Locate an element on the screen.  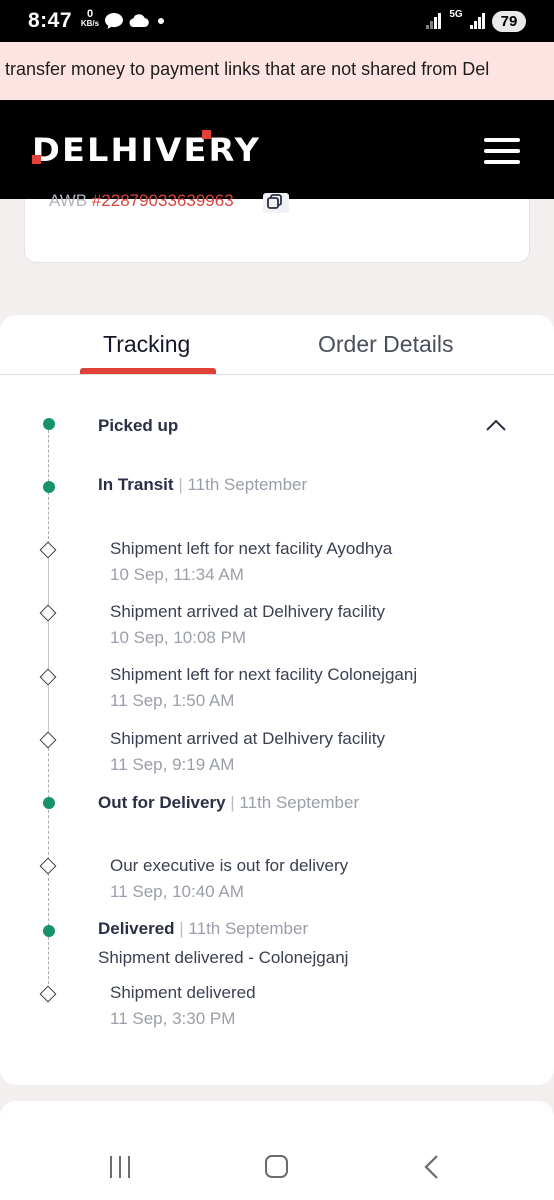
data-rate-value: 0 is located at coordinates (90, 14).